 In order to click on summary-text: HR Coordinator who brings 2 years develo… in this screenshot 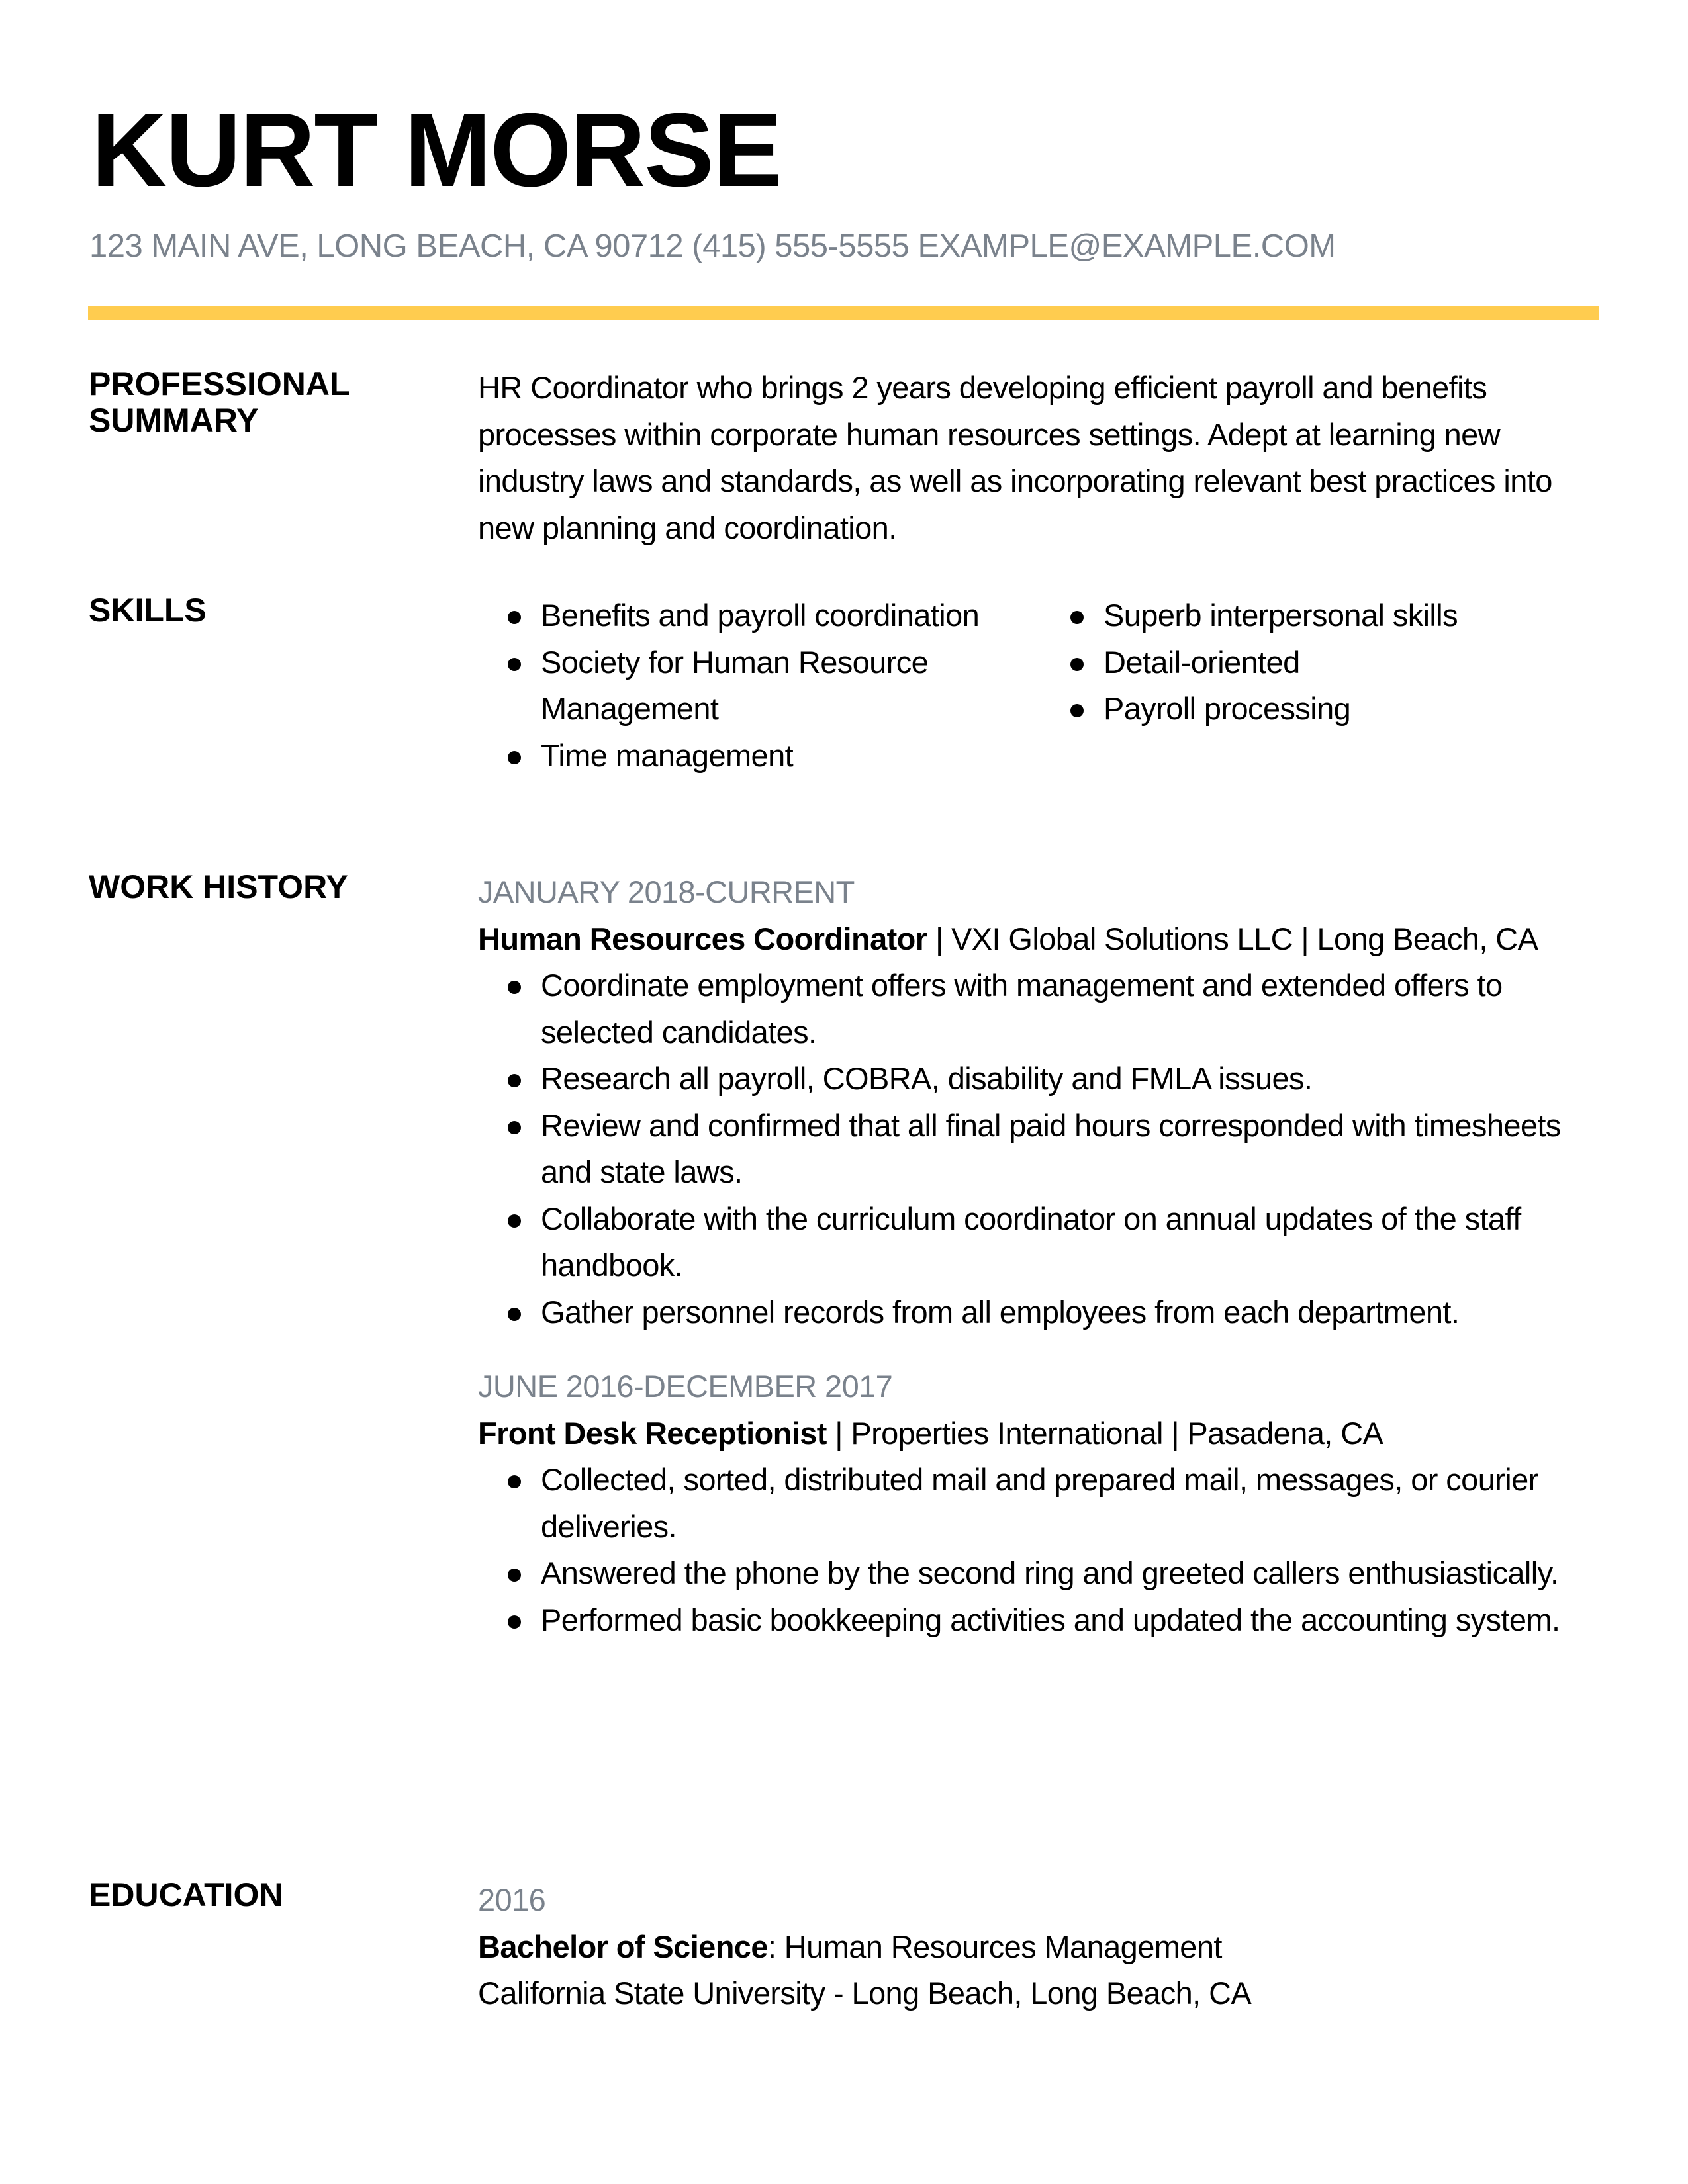, I will do `click(1015, 457)`.